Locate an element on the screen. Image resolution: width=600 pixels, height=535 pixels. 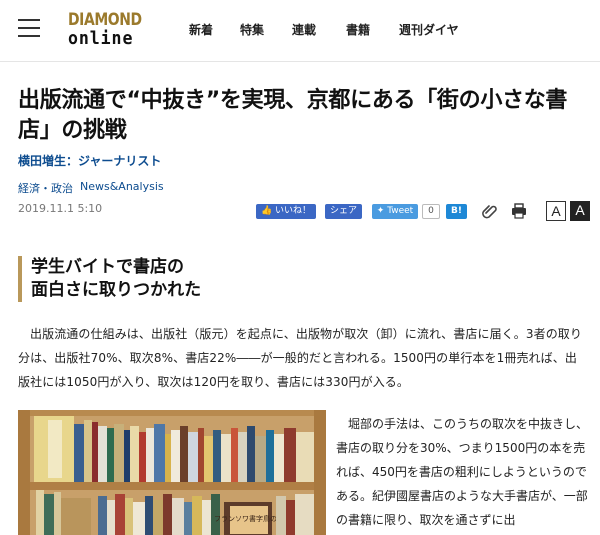
nav-feature: 特集 is located at coordinates (252, 29).